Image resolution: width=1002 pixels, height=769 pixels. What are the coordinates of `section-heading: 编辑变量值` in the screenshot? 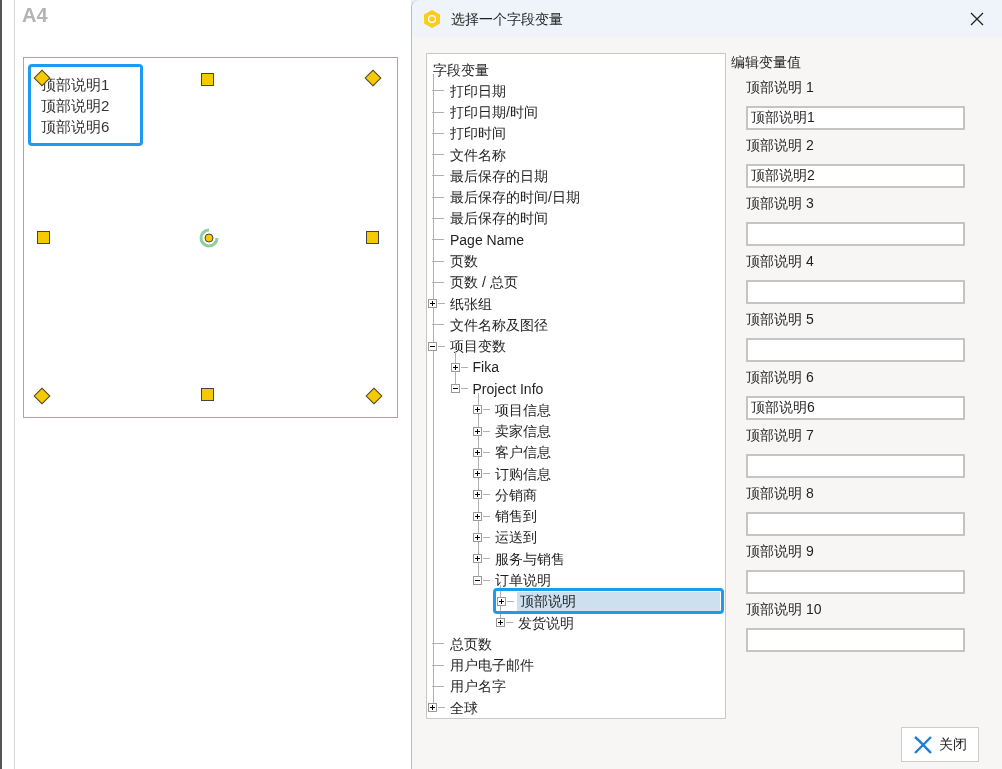 It's located at (766, 62).